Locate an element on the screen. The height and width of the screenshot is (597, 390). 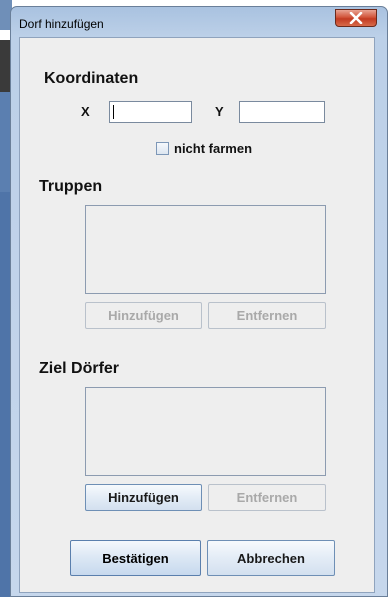
y-coordinate-input is located at coordinates (282, 112).